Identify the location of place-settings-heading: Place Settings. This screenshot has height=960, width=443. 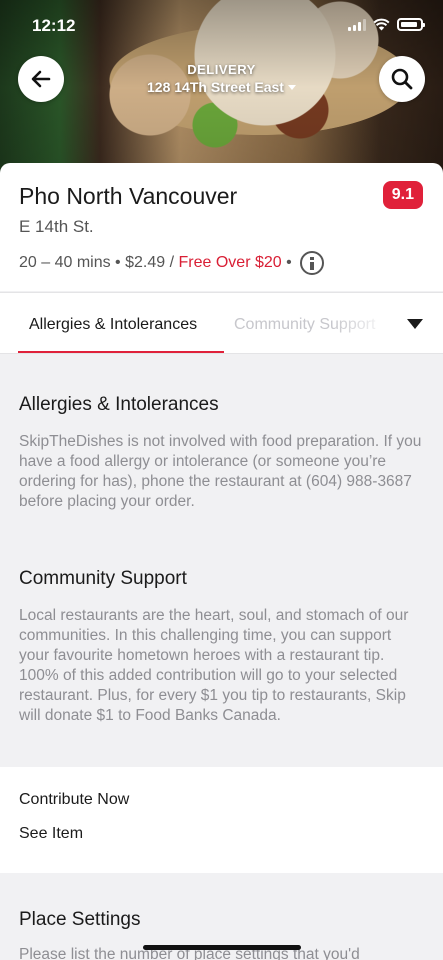
(80, 919).